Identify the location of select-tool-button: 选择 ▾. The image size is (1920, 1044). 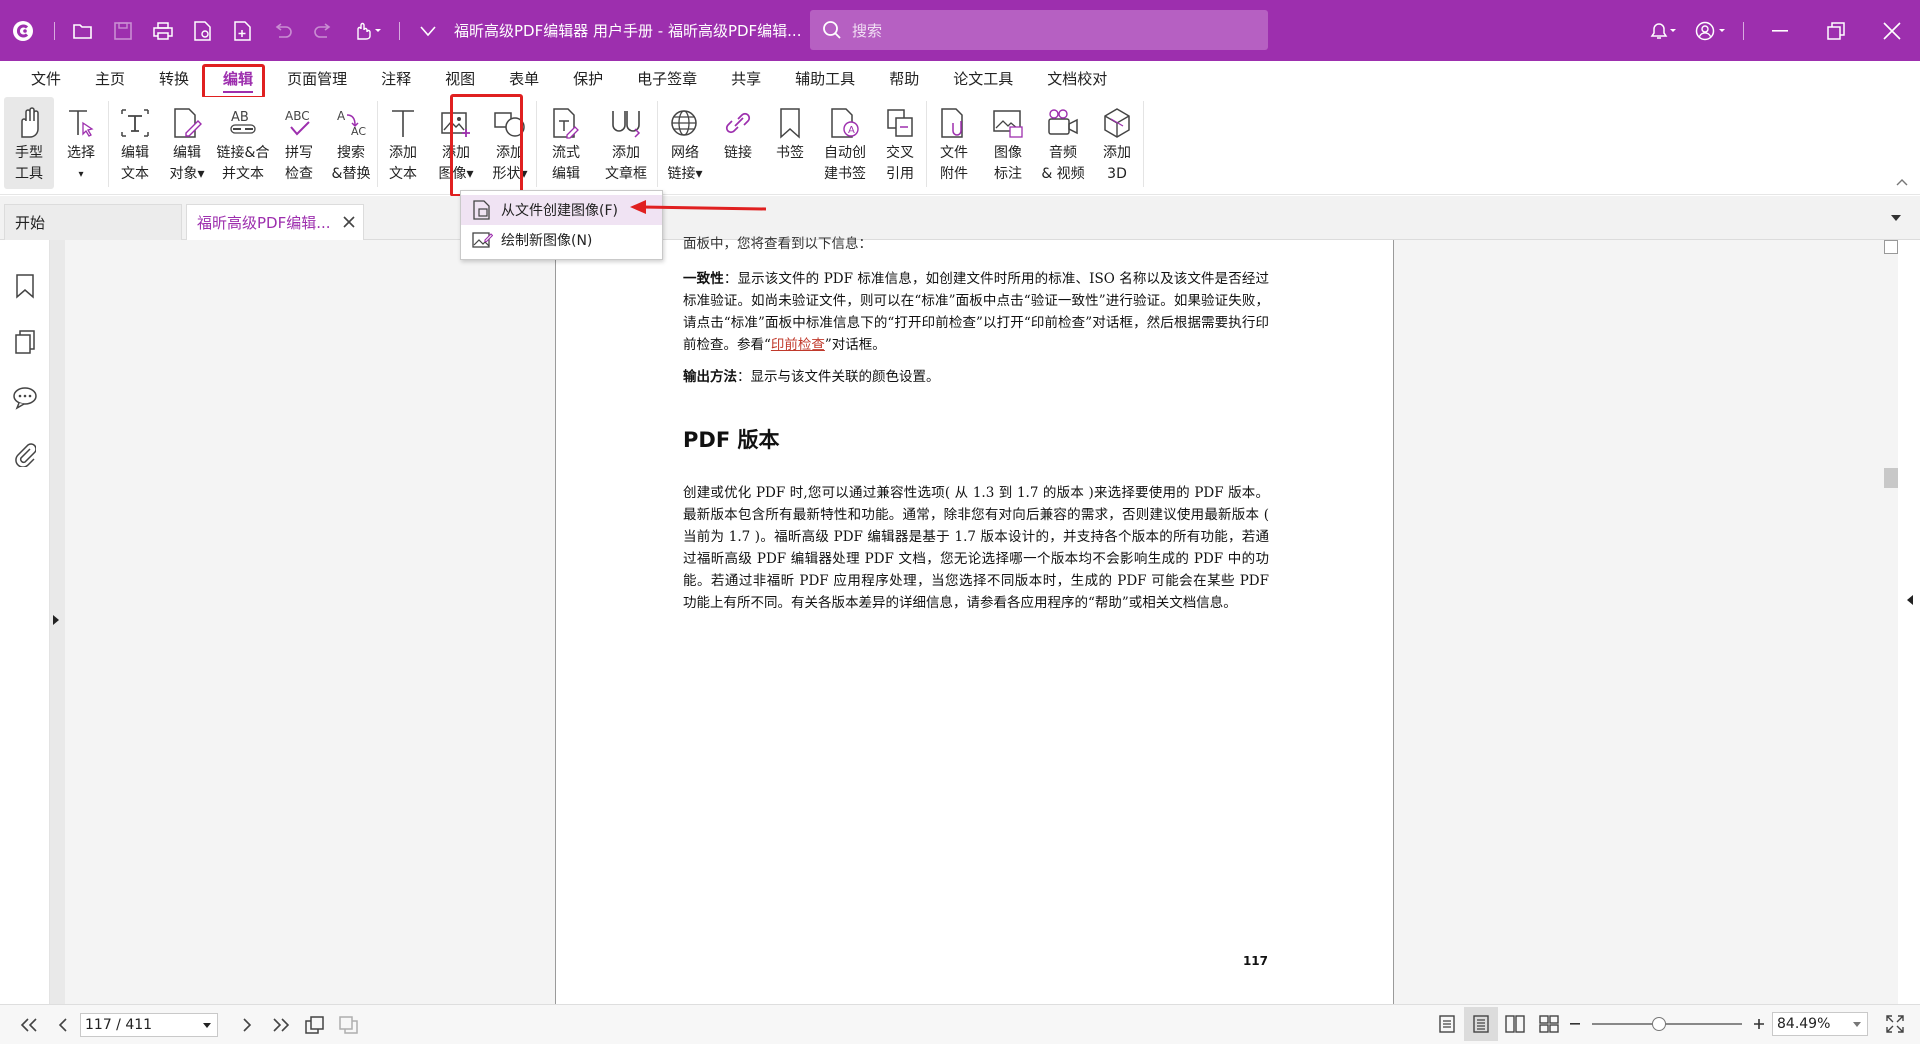
(81, 143).